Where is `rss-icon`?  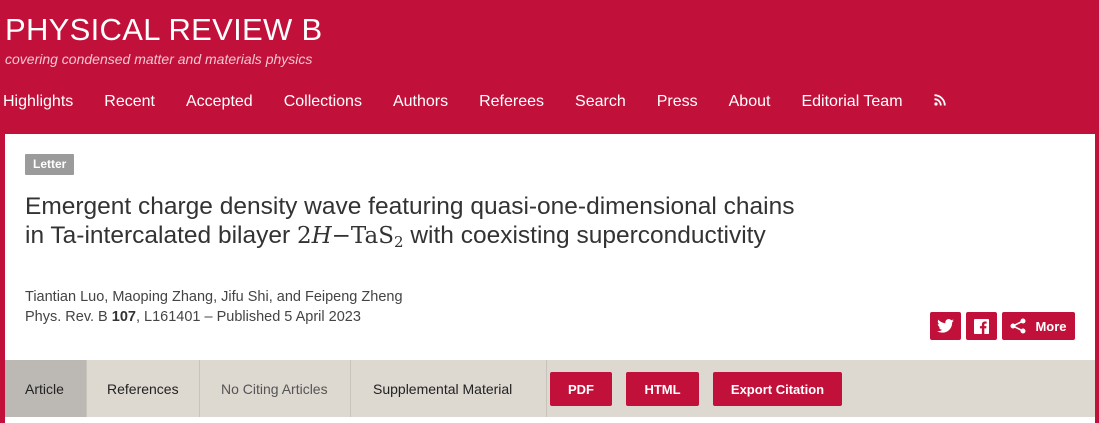
rss-icon is located at coordinates (939, 100).